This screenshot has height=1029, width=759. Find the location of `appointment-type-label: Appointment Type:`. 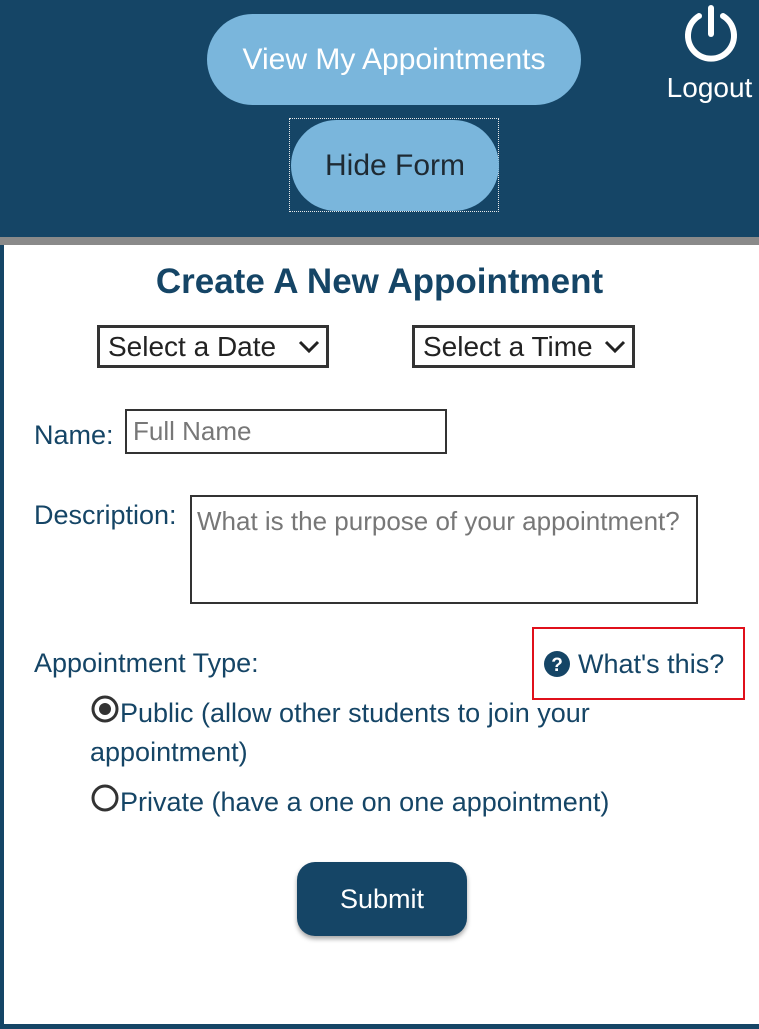

appointment-type-label: Appointment Type: is located at coordinates (146, 663).